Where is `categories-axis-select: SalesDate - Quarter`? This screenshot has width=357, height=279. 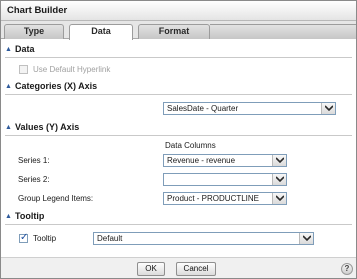 categories-axis-select: SalesDate - Quarter is located at coordinates (249, 108).